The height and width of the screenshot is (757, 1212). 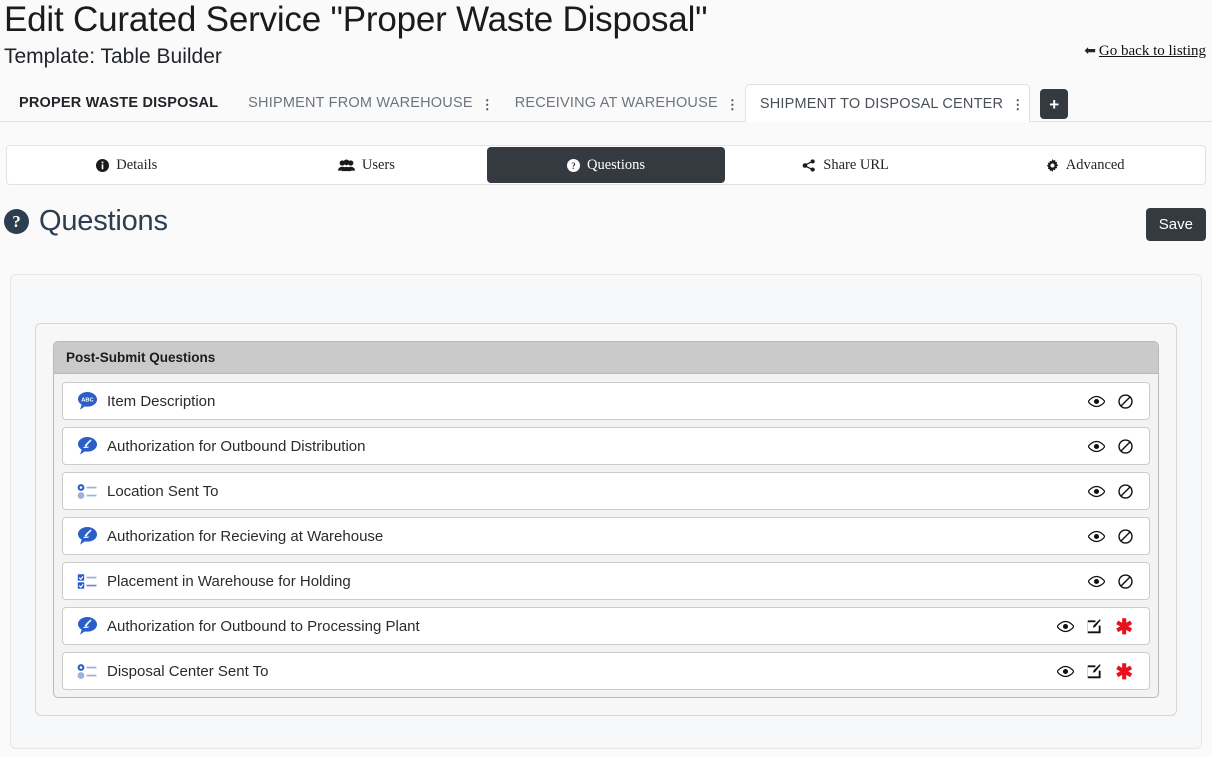 I want to click on text-question-icon: ABC, so click(x=89, y=401).